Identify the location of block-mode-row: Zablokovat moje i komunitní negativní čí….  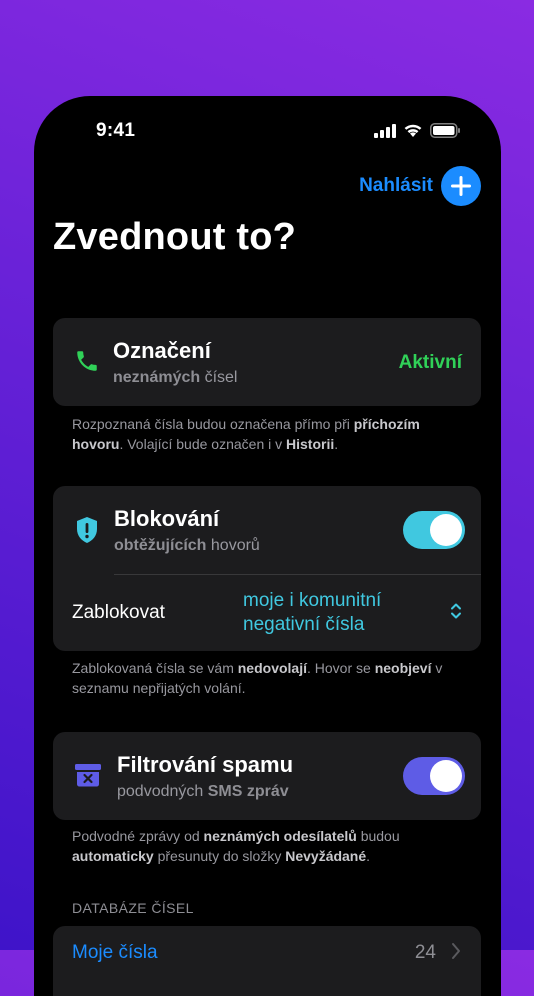
(267, 613).